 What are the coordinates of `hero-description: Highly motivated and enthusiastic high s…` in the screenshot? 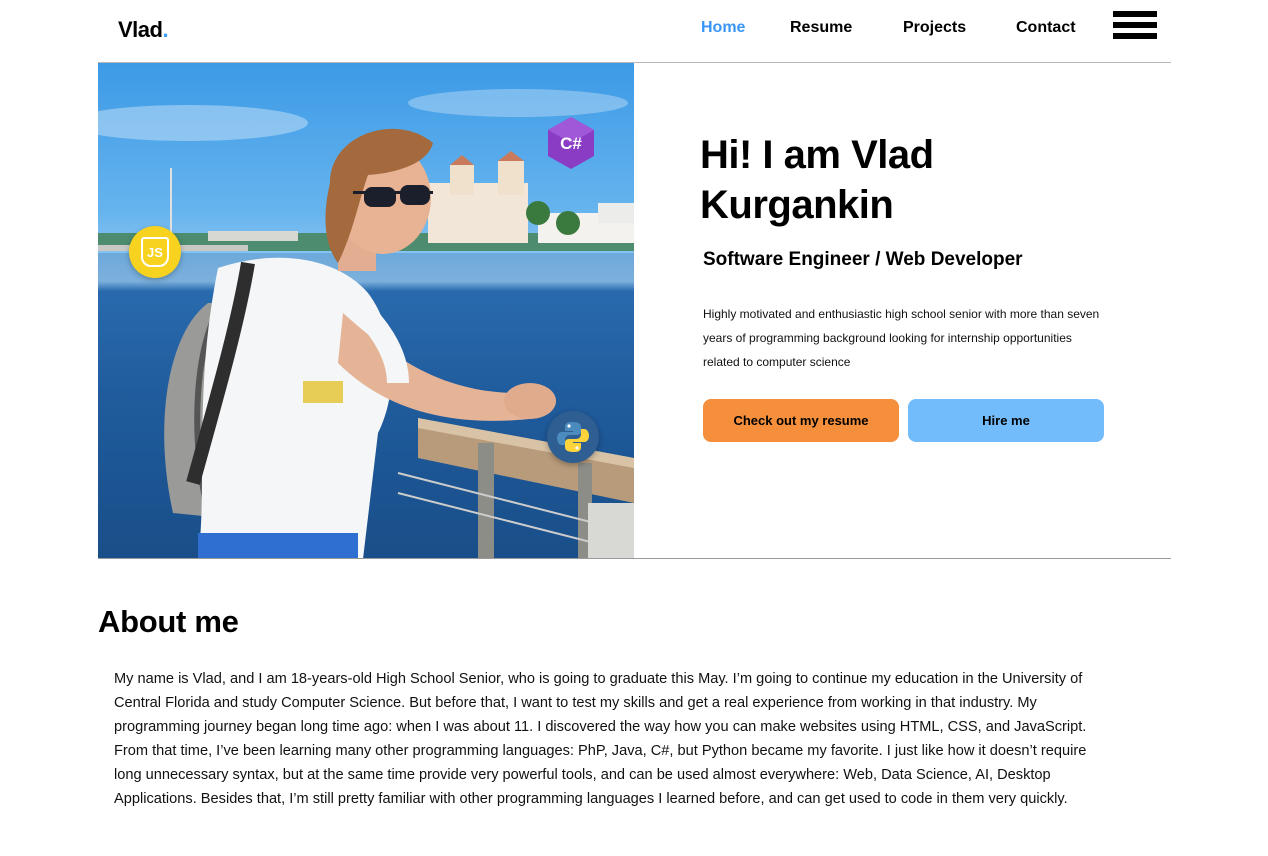 It's located at (901, 338).